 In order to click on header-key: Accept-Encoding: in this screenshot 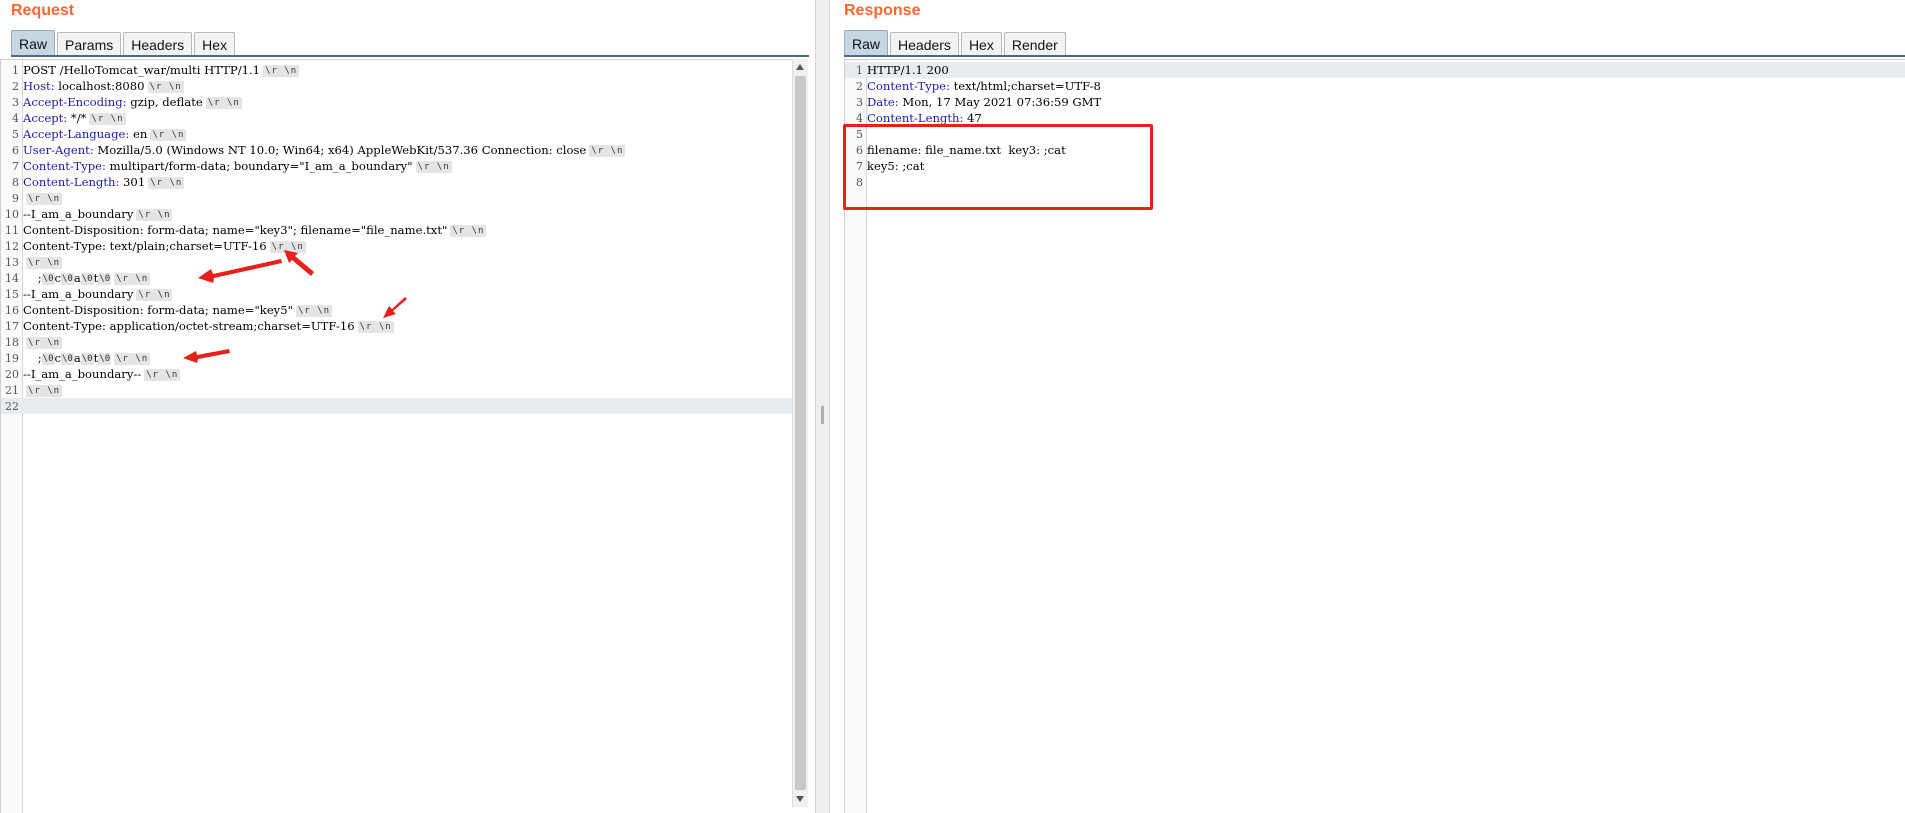, I will do `click(75, 102)`.